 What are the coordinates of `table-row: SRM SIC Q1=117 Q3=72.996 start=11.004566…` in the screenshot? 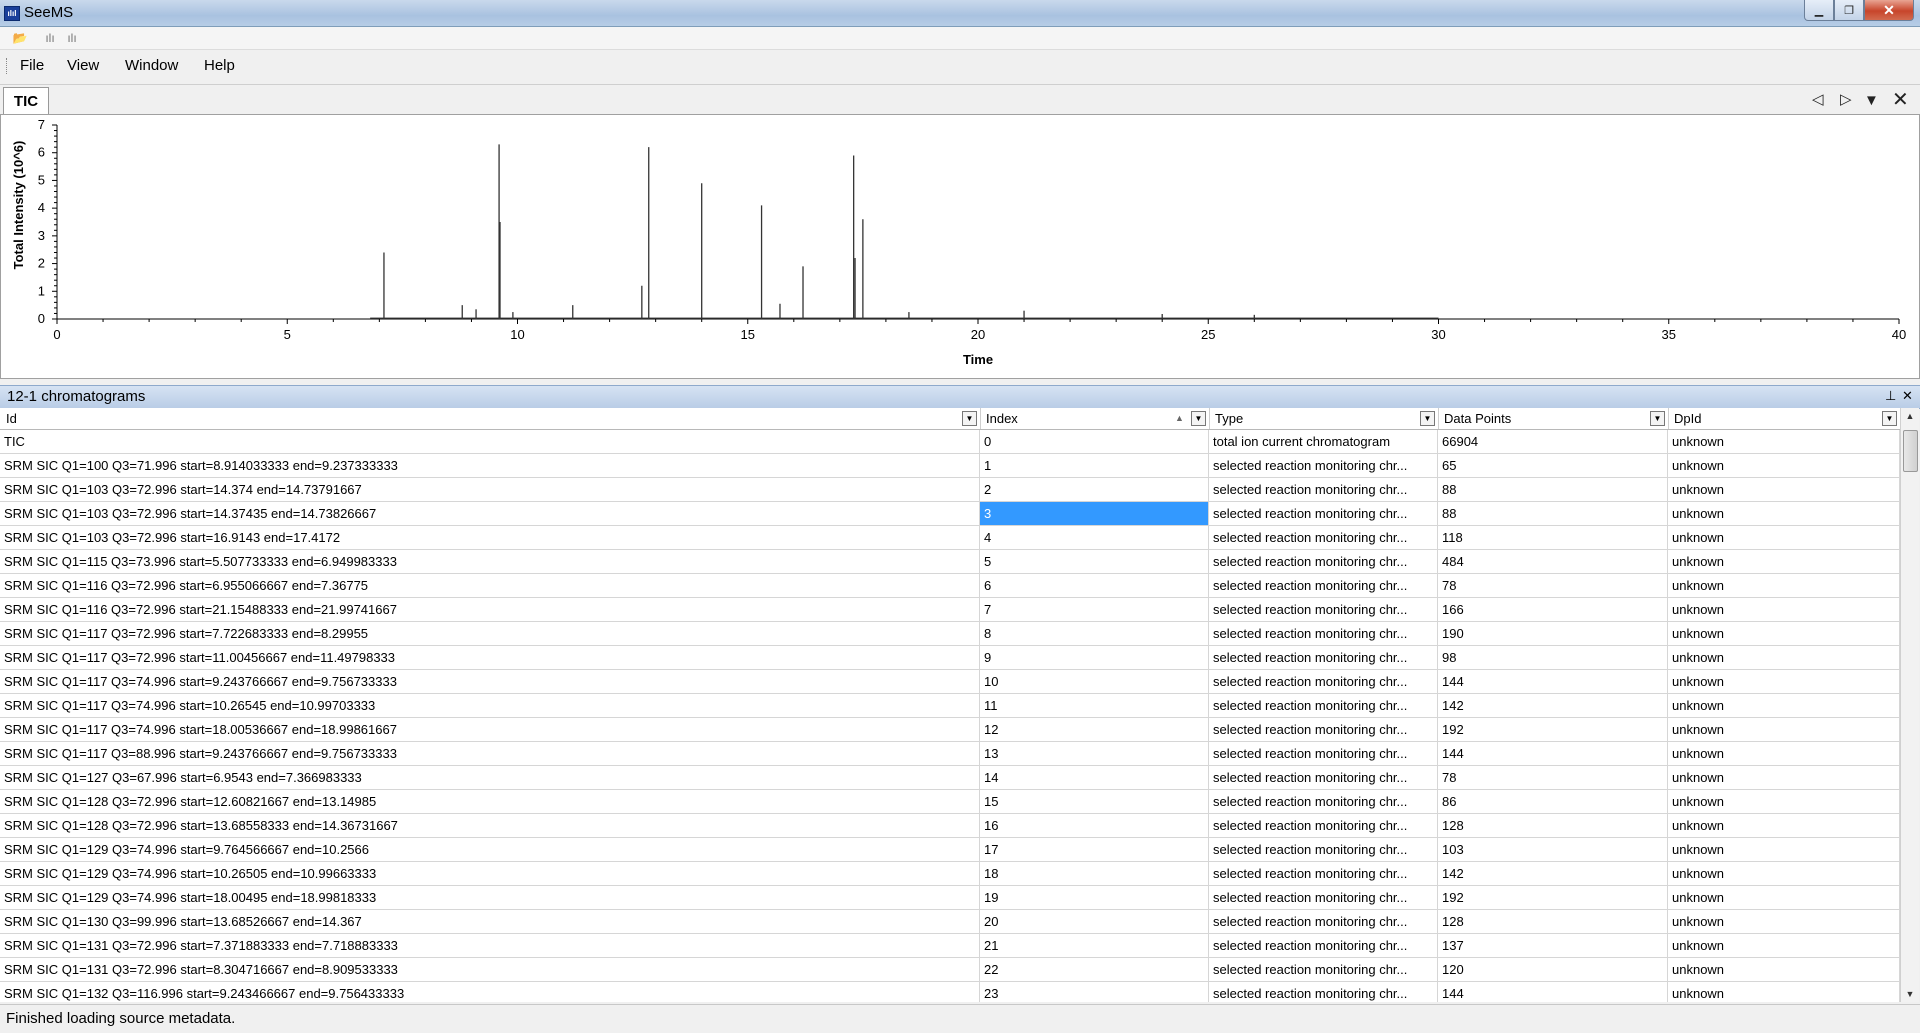 It's located at (950, 658).